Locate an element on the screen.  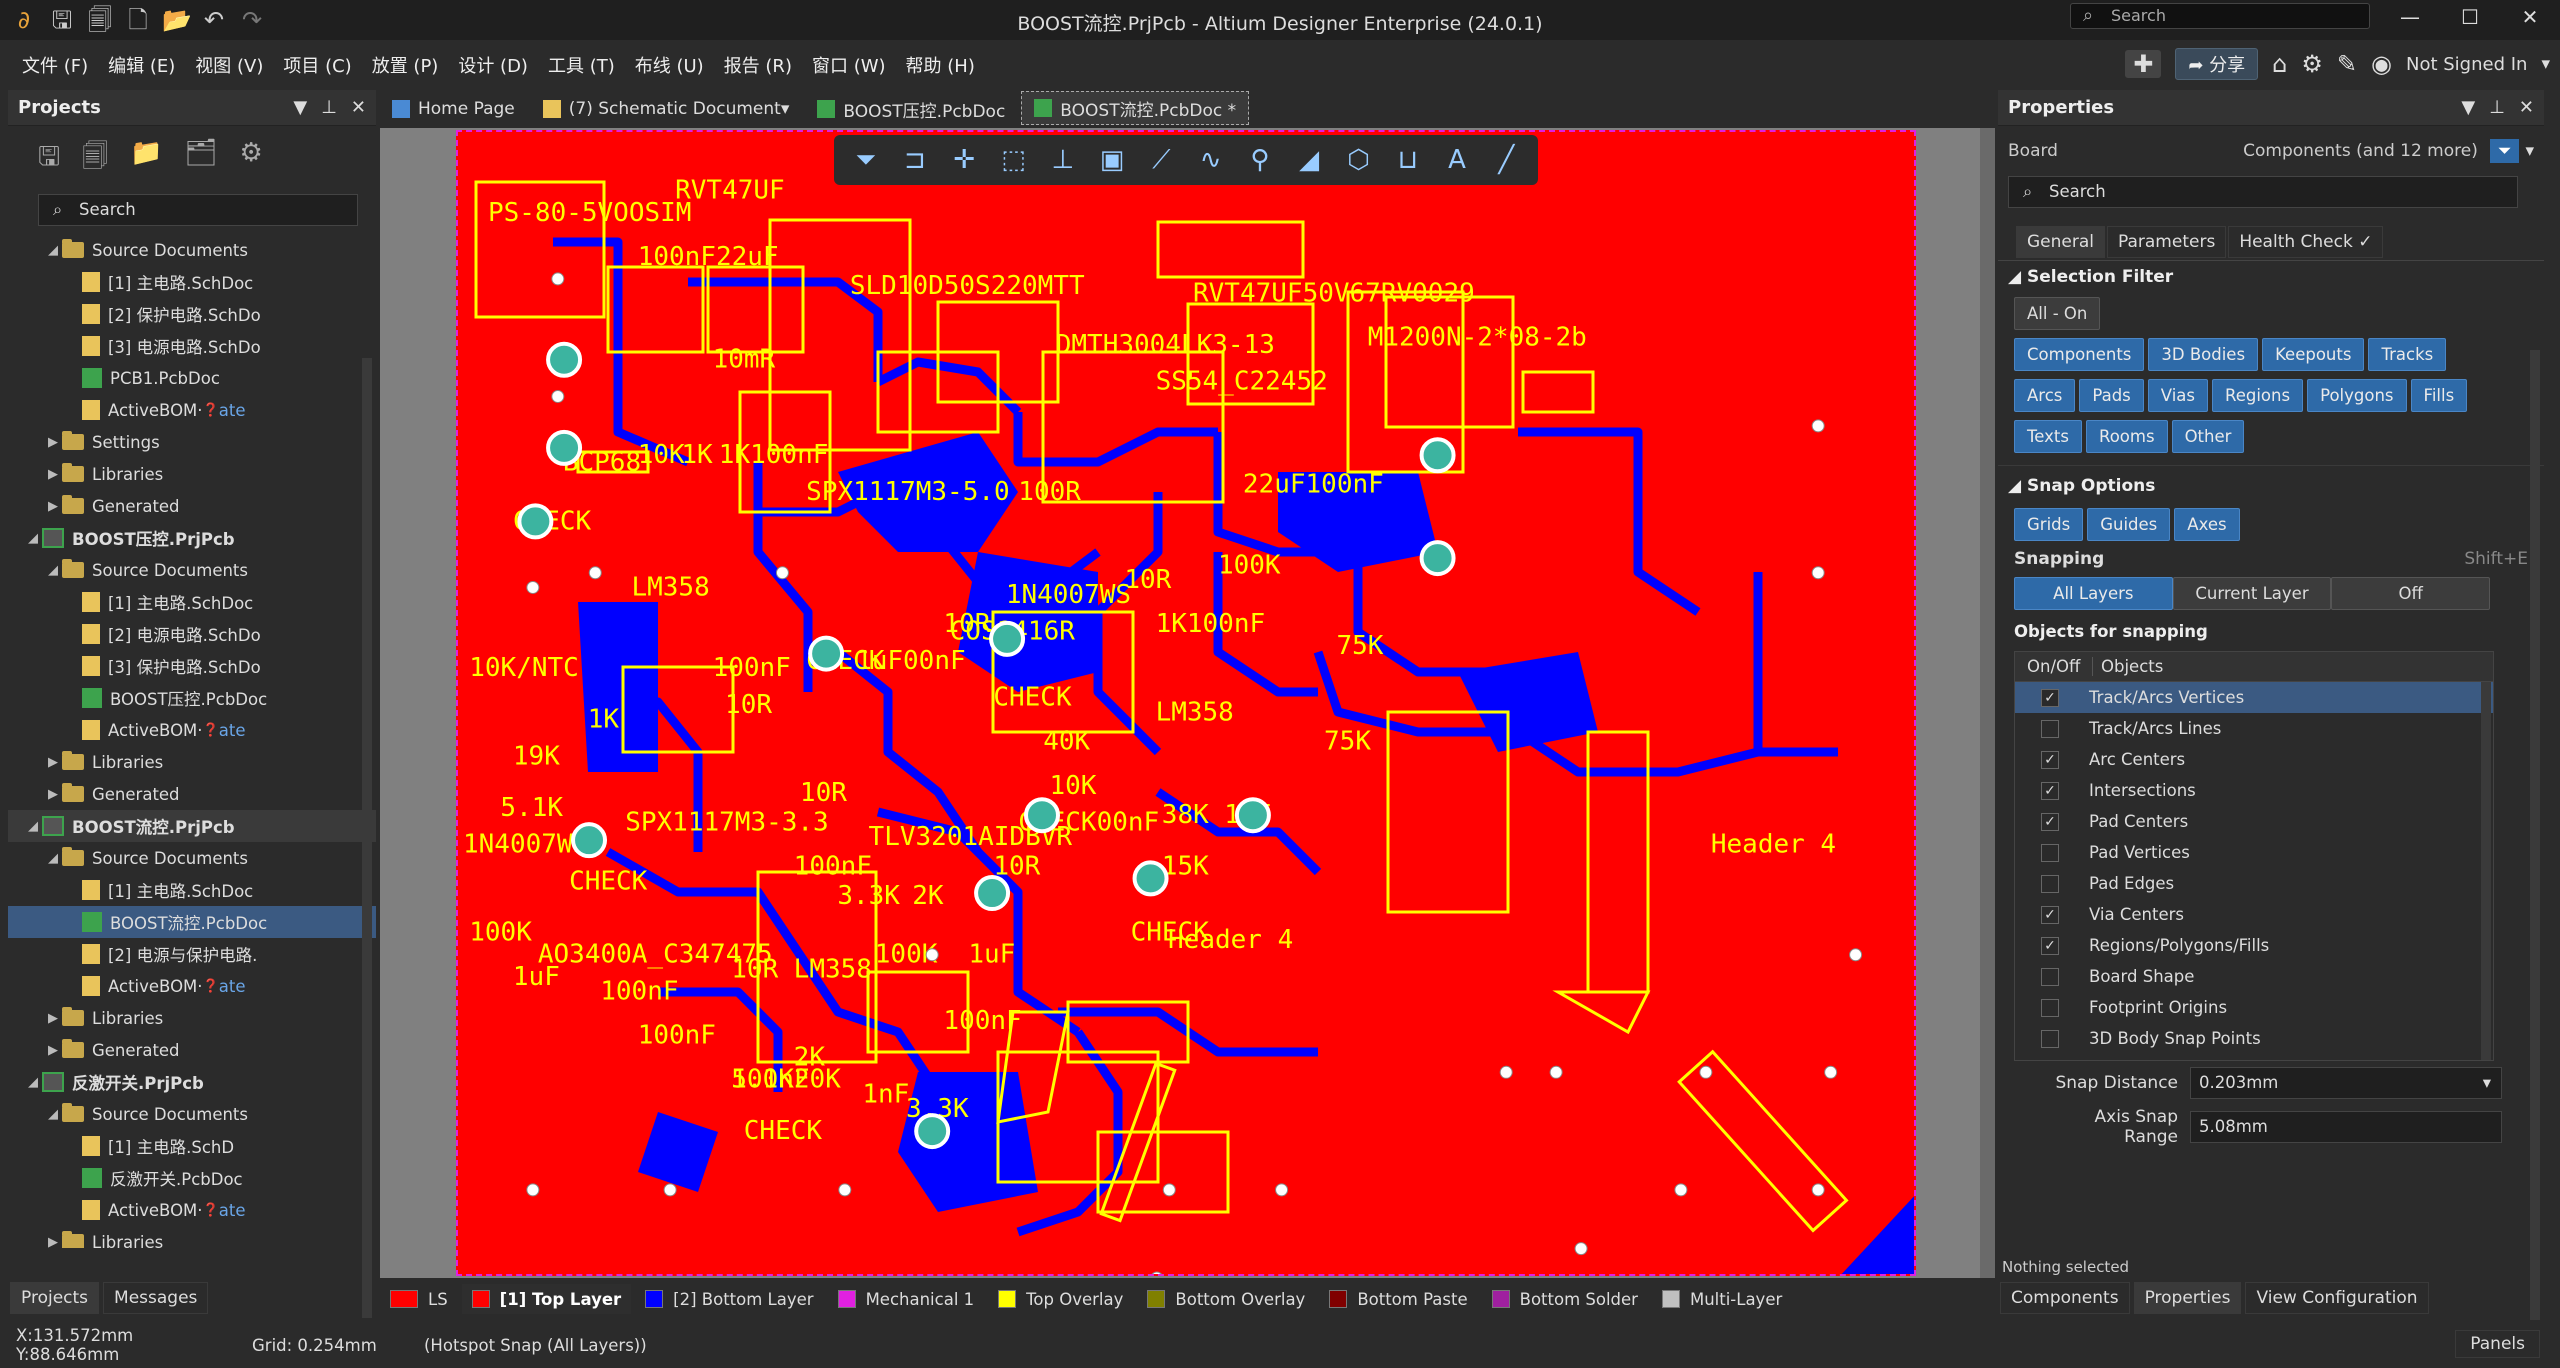
doc-tab: (7) Schematic Document ▾ is located at coordinates (666, 108).